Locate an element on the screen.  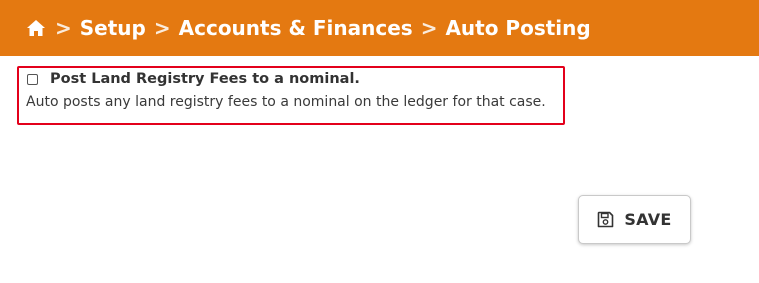
page-title: Auto Posting is located at coordinates (518, 28).